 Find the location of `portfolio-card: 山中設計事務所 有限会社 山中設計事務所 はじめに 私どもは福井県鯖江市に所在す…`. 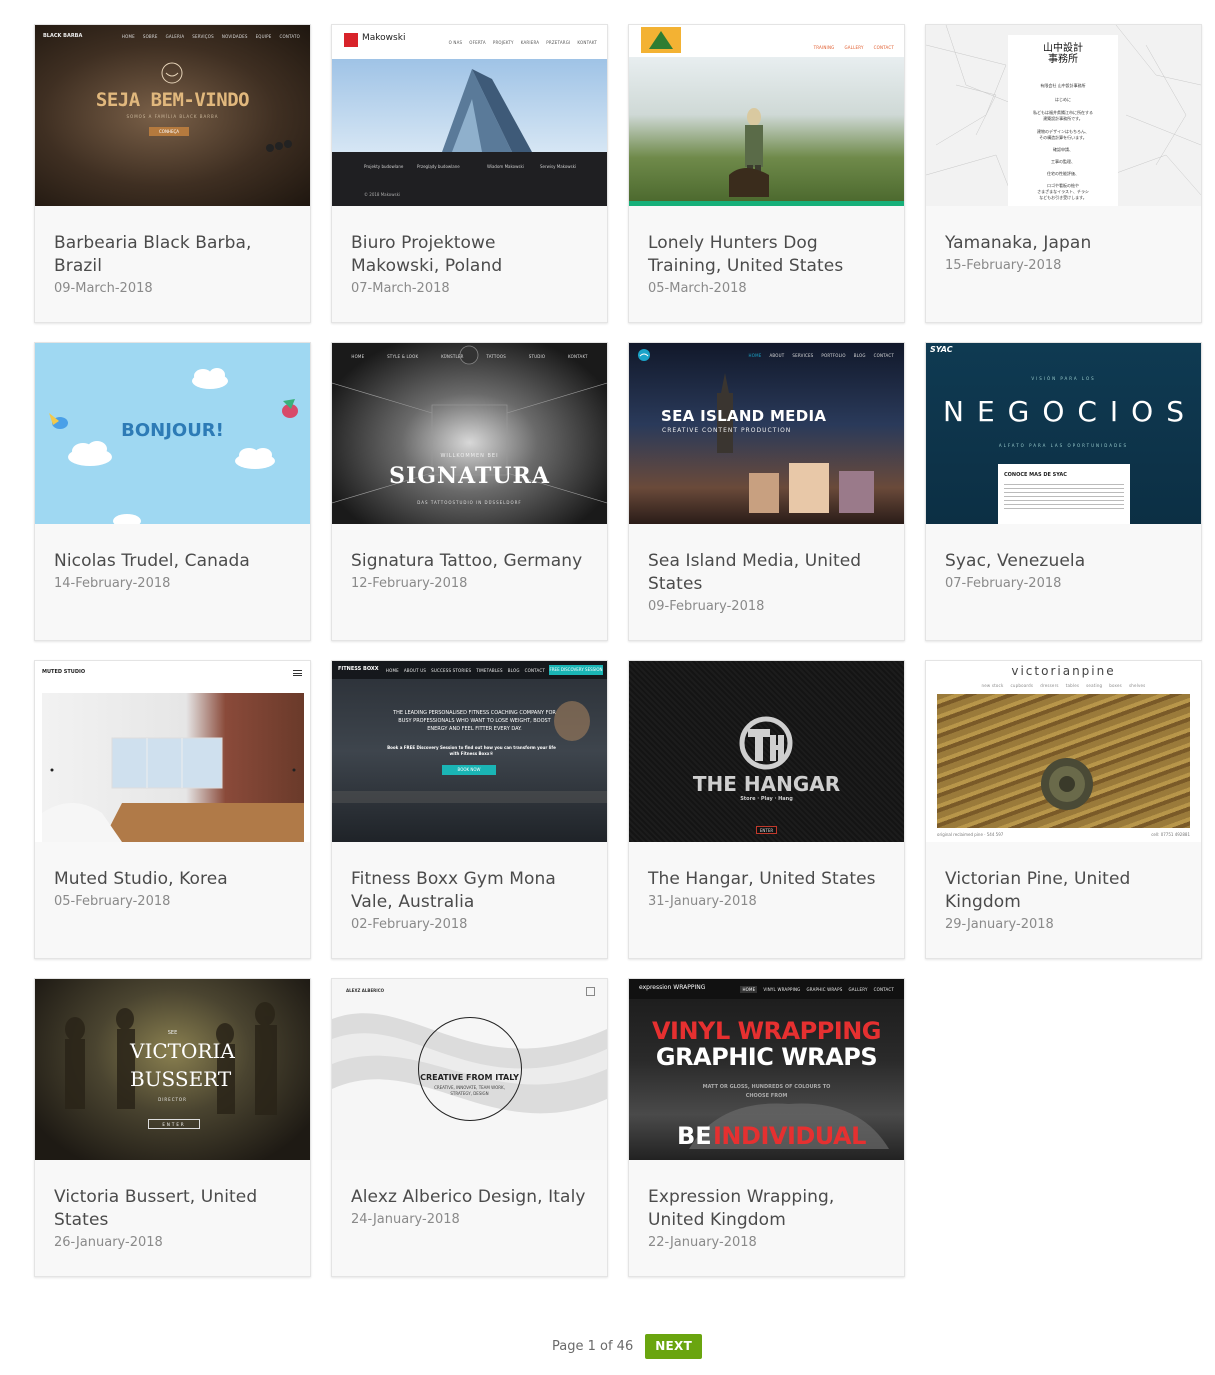

portfolio-card: 山中設計事務所 有限会社 山中設計事務所 はじめに 私どもは福井県鯖江市に所在す… is located at coordinates (1063, 173).